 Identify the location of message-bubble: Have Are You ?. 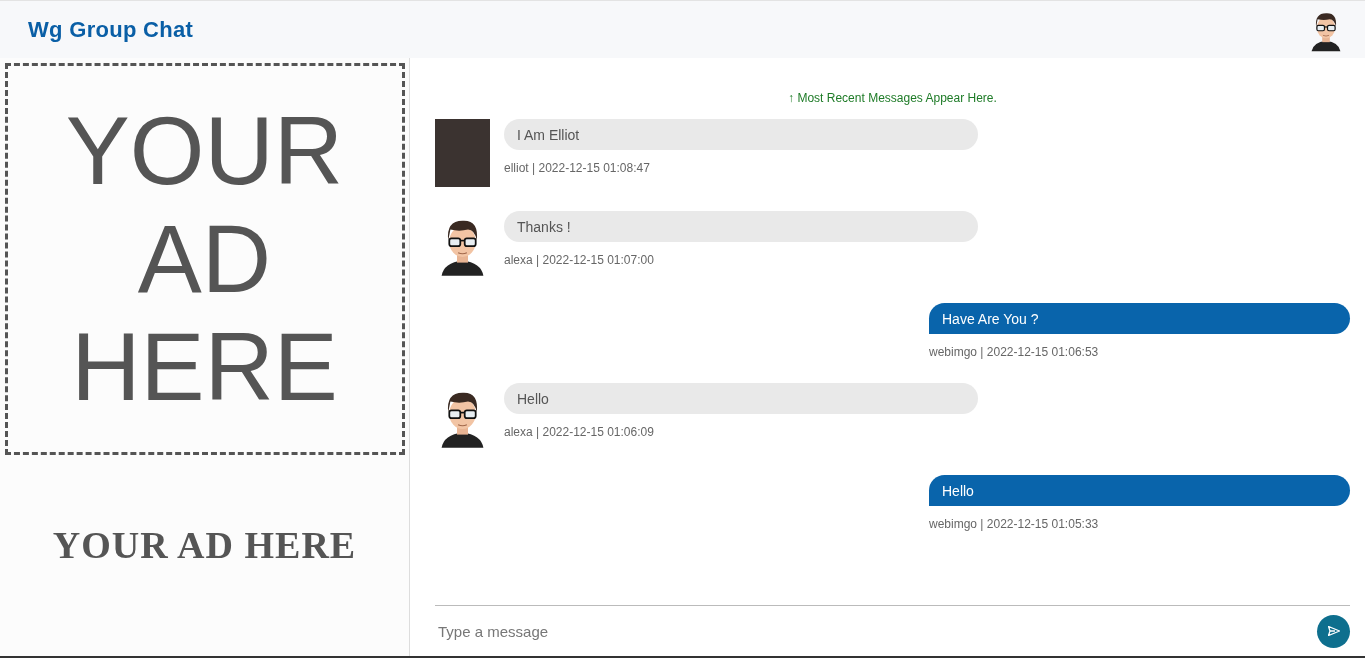
(1139, 318).